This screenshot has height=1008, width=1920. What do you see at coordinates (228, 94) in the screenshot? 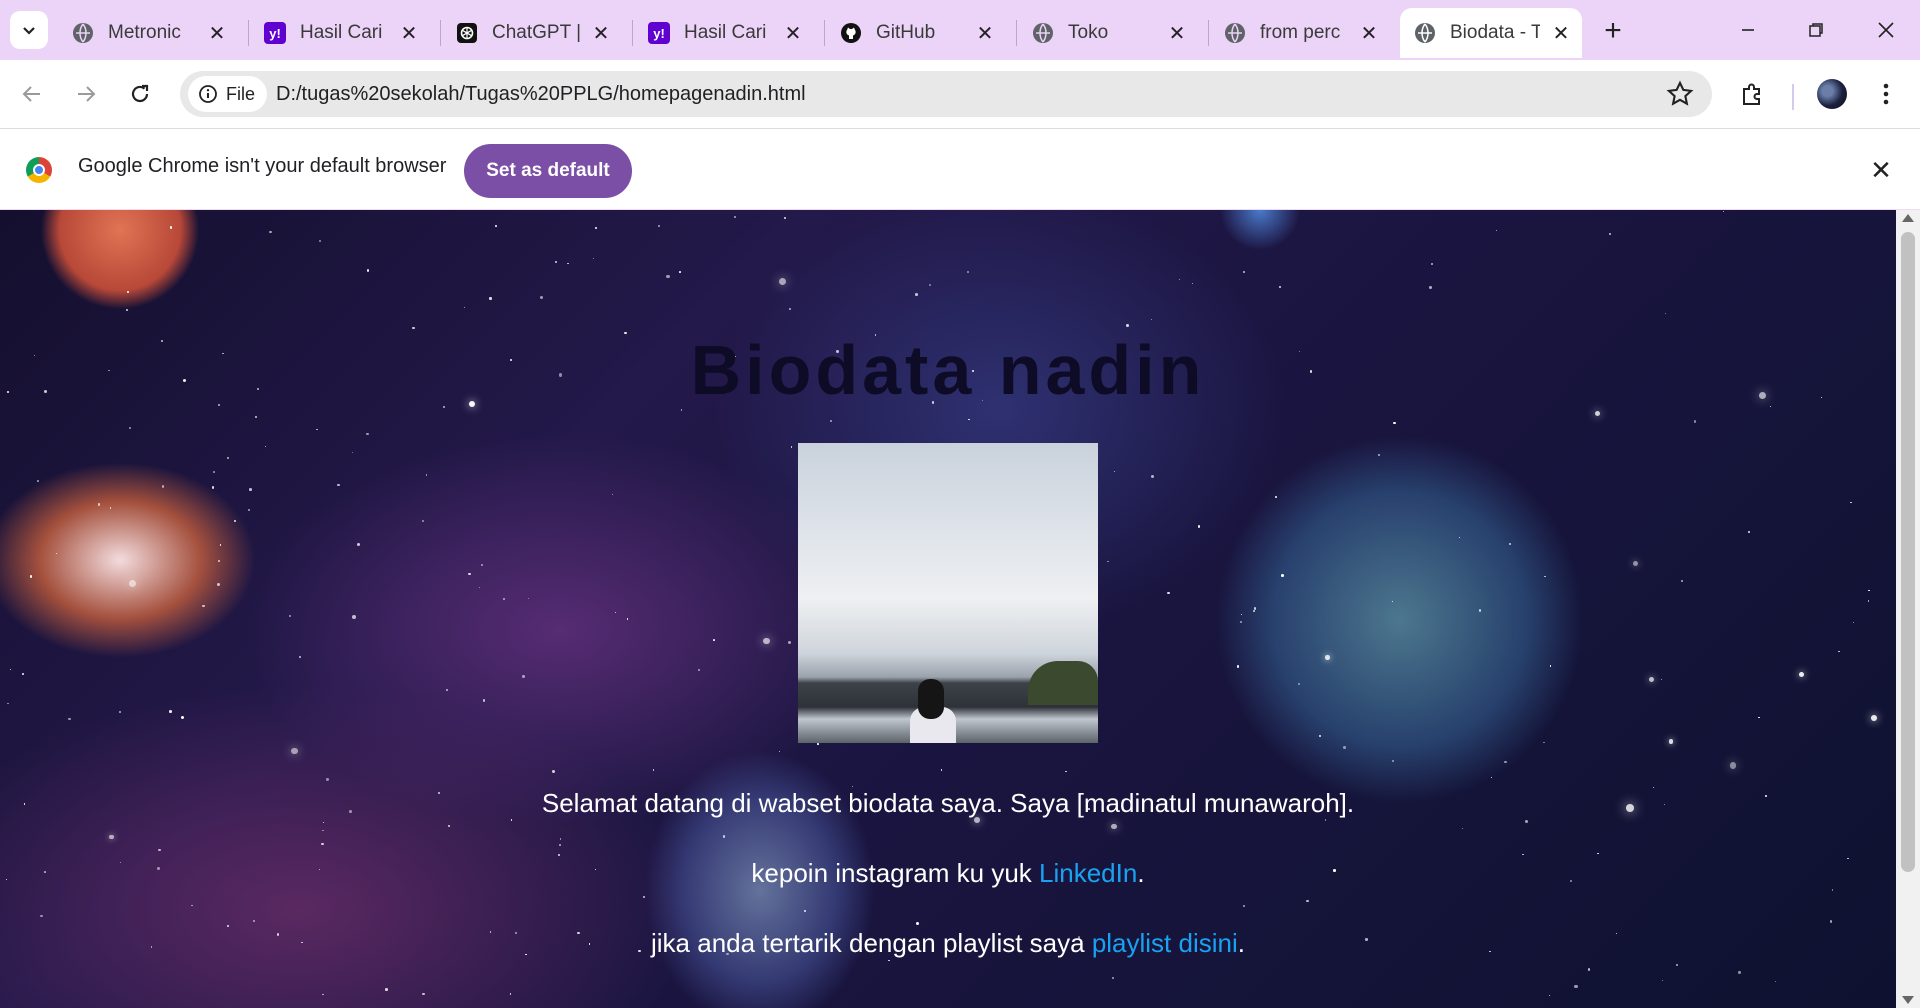
I see `site-info-chip: File` at bounding box center [228, 94].